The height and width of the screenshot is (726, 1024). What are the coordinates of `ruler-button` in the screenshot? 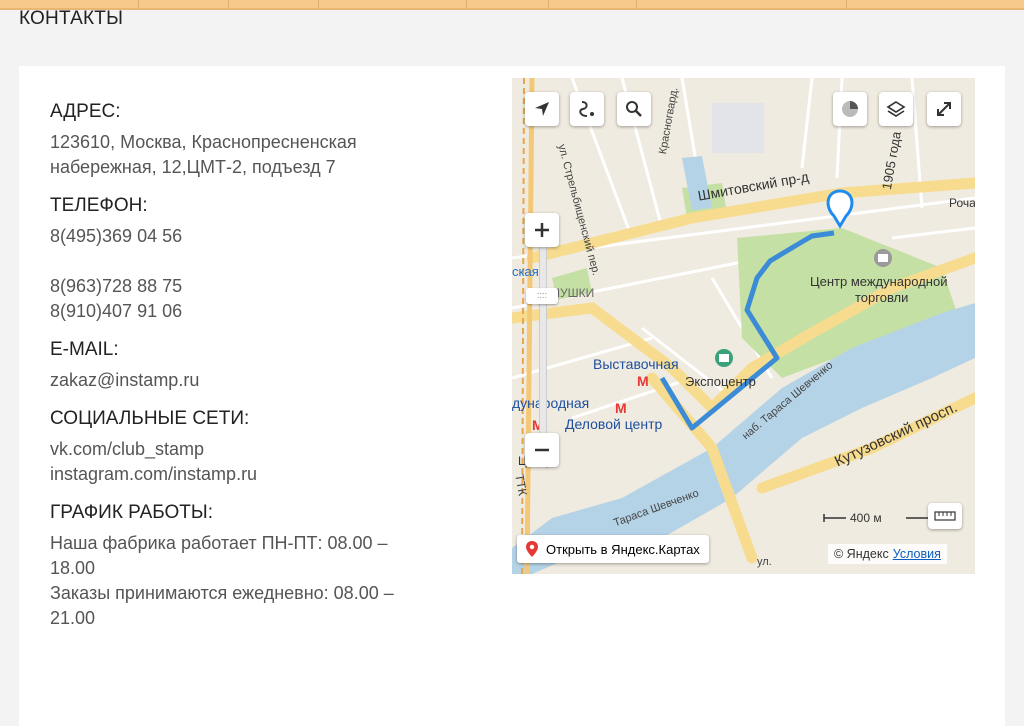 It's located at (945, 516).